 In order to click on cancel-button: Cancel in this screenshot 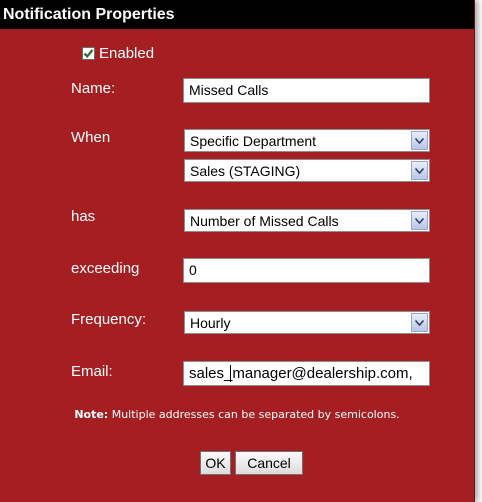, I will do `click(269, 463)`.